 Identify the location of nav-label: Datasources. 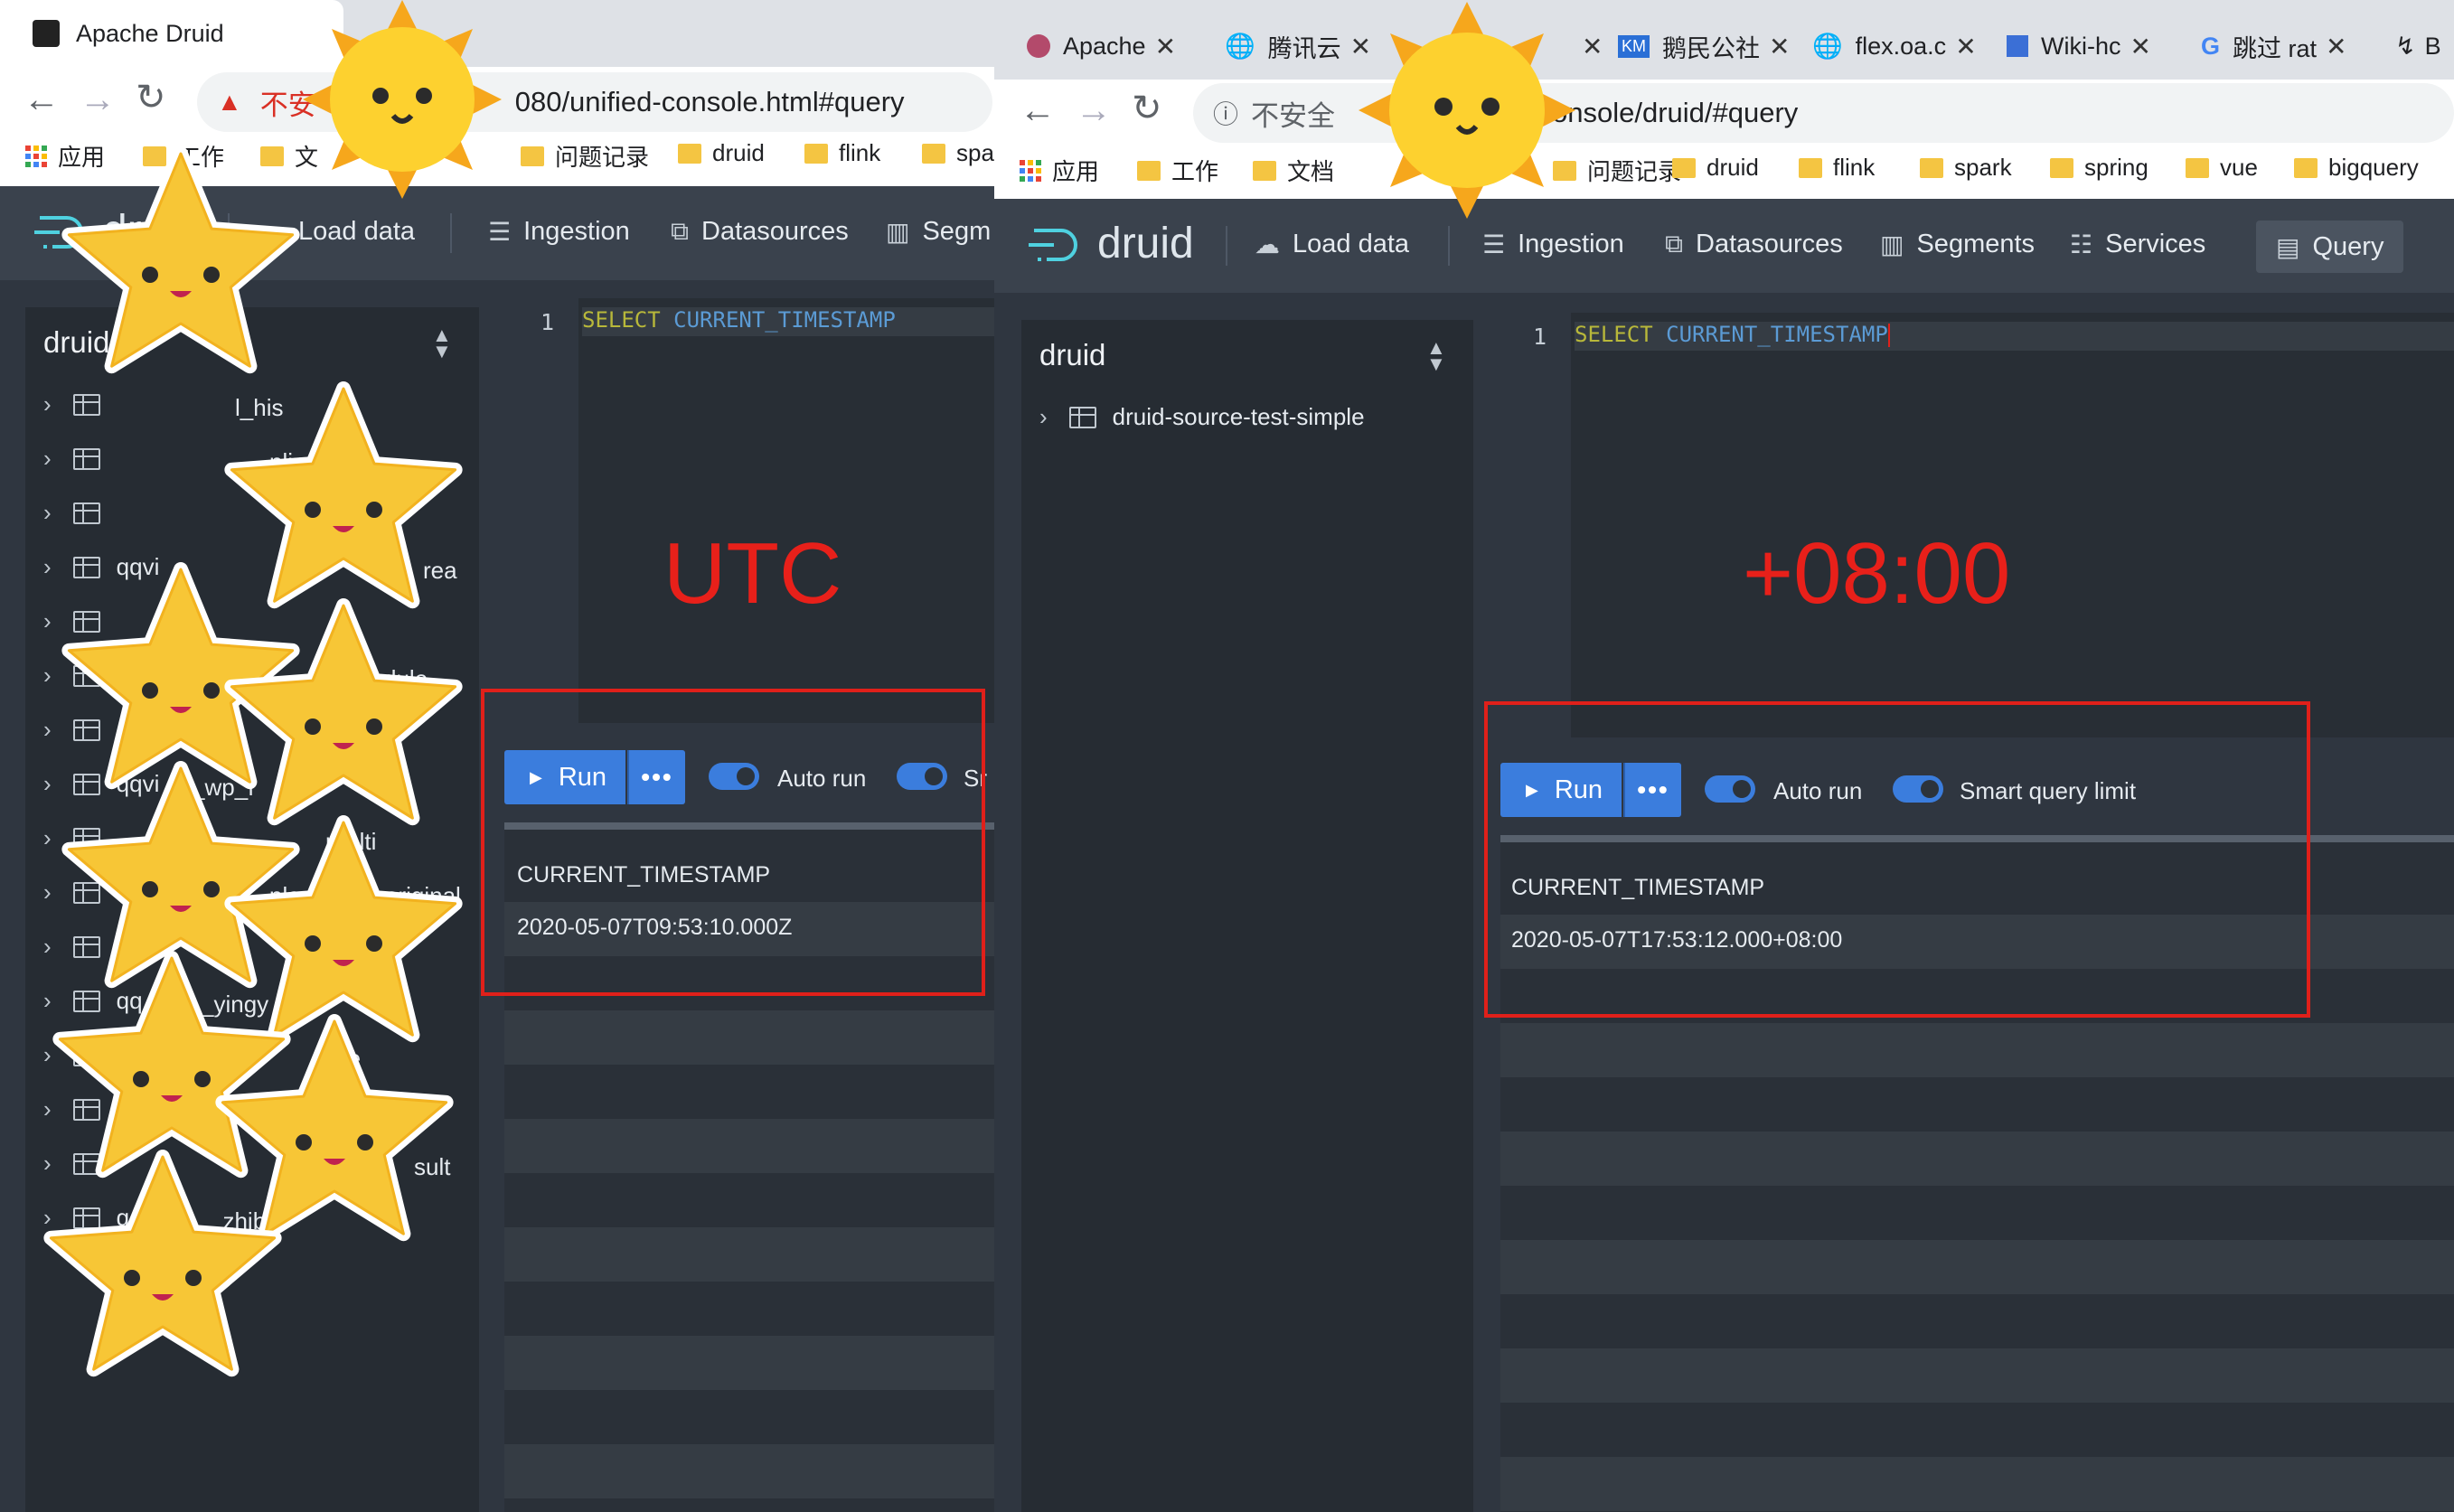
(1769, 244).